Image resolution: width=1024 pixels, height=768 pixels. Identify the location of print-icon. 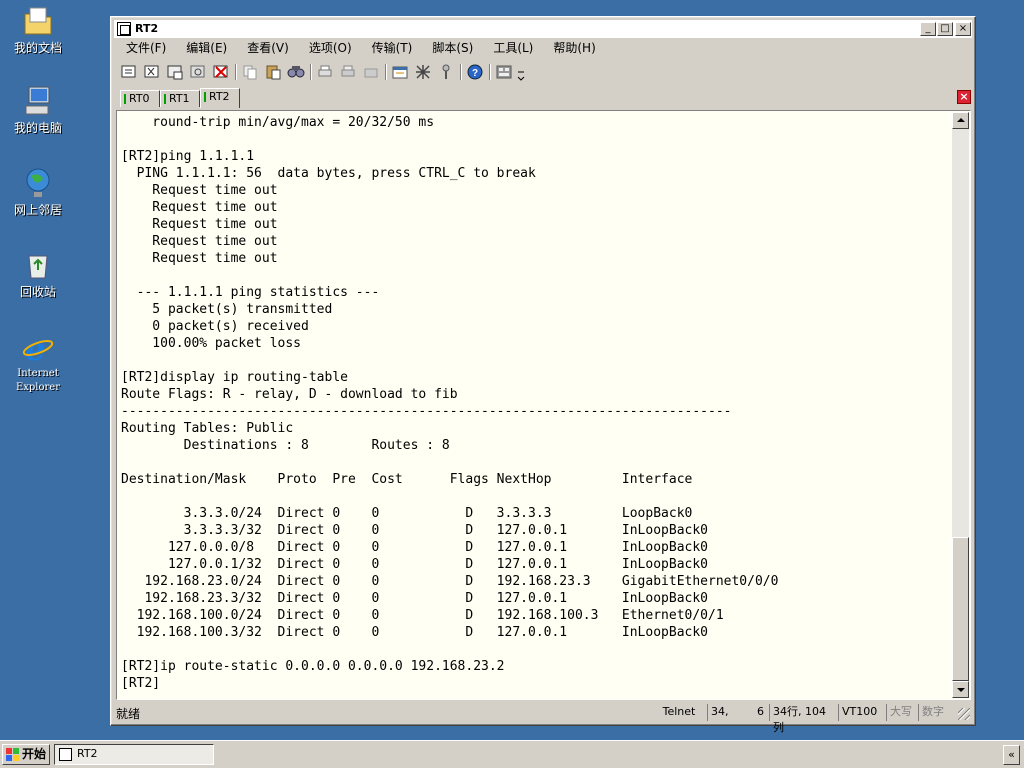
(325, 72).